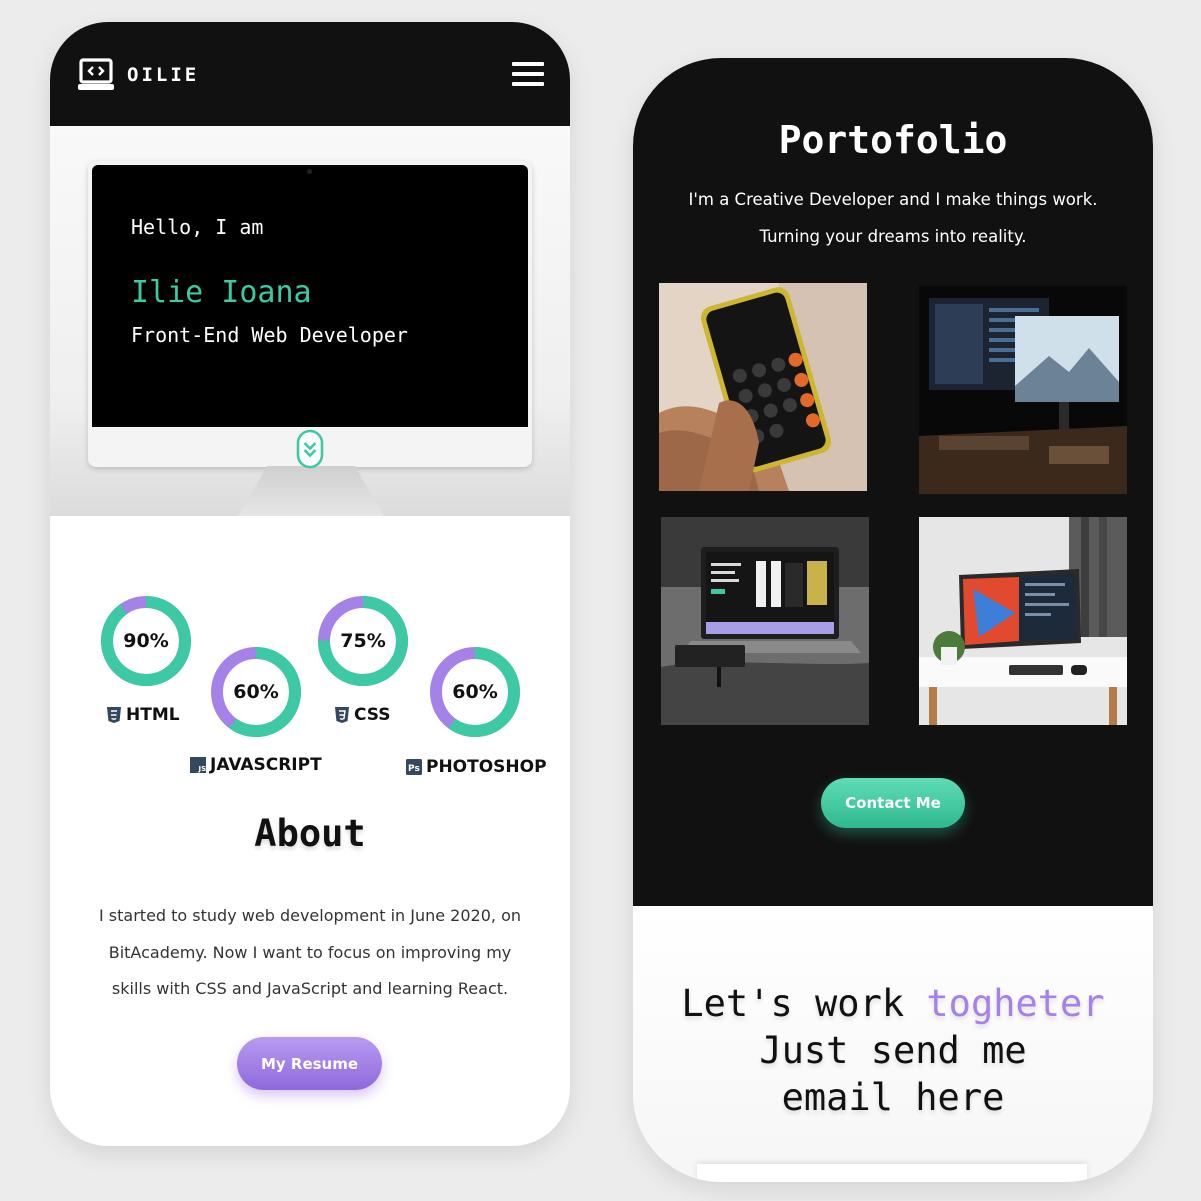 This screenshot has height=1201, width=1201. I want to click on calculator-phone-photo, so click(763, 387).